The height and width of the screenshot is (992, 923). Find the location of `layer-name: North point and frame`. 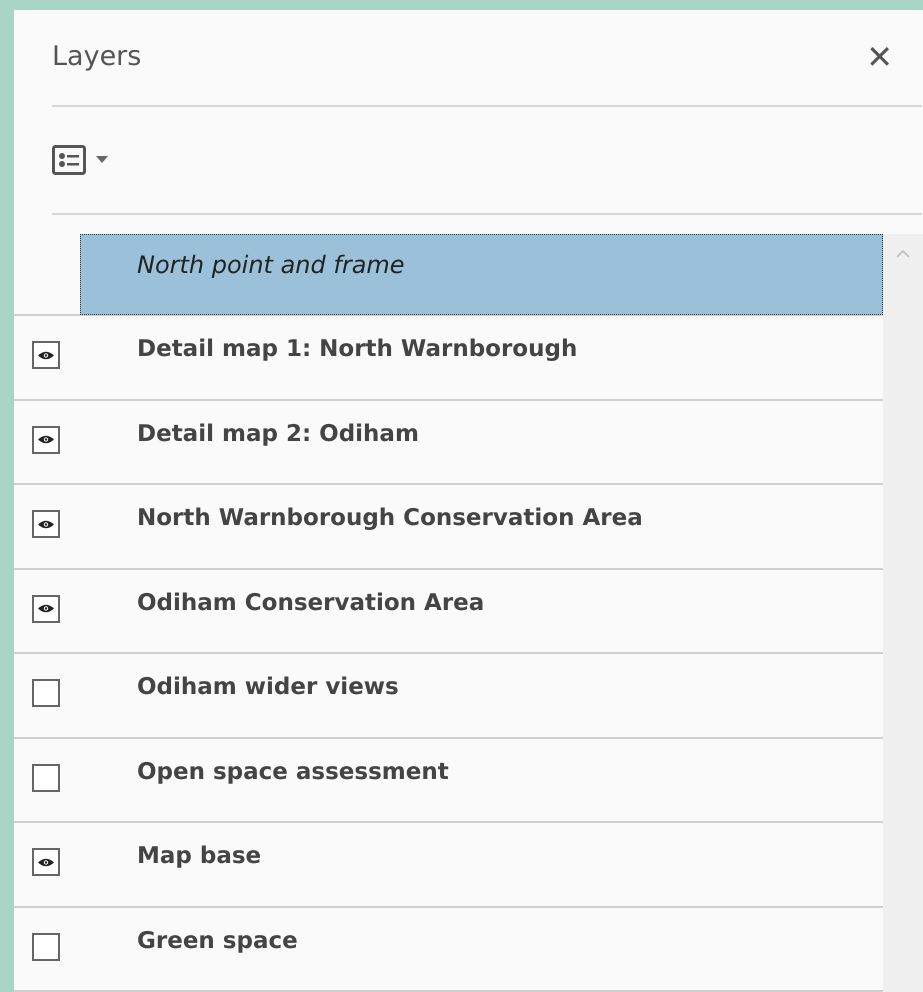

layer-name: North point and frame is located at coordinates (271, 265).